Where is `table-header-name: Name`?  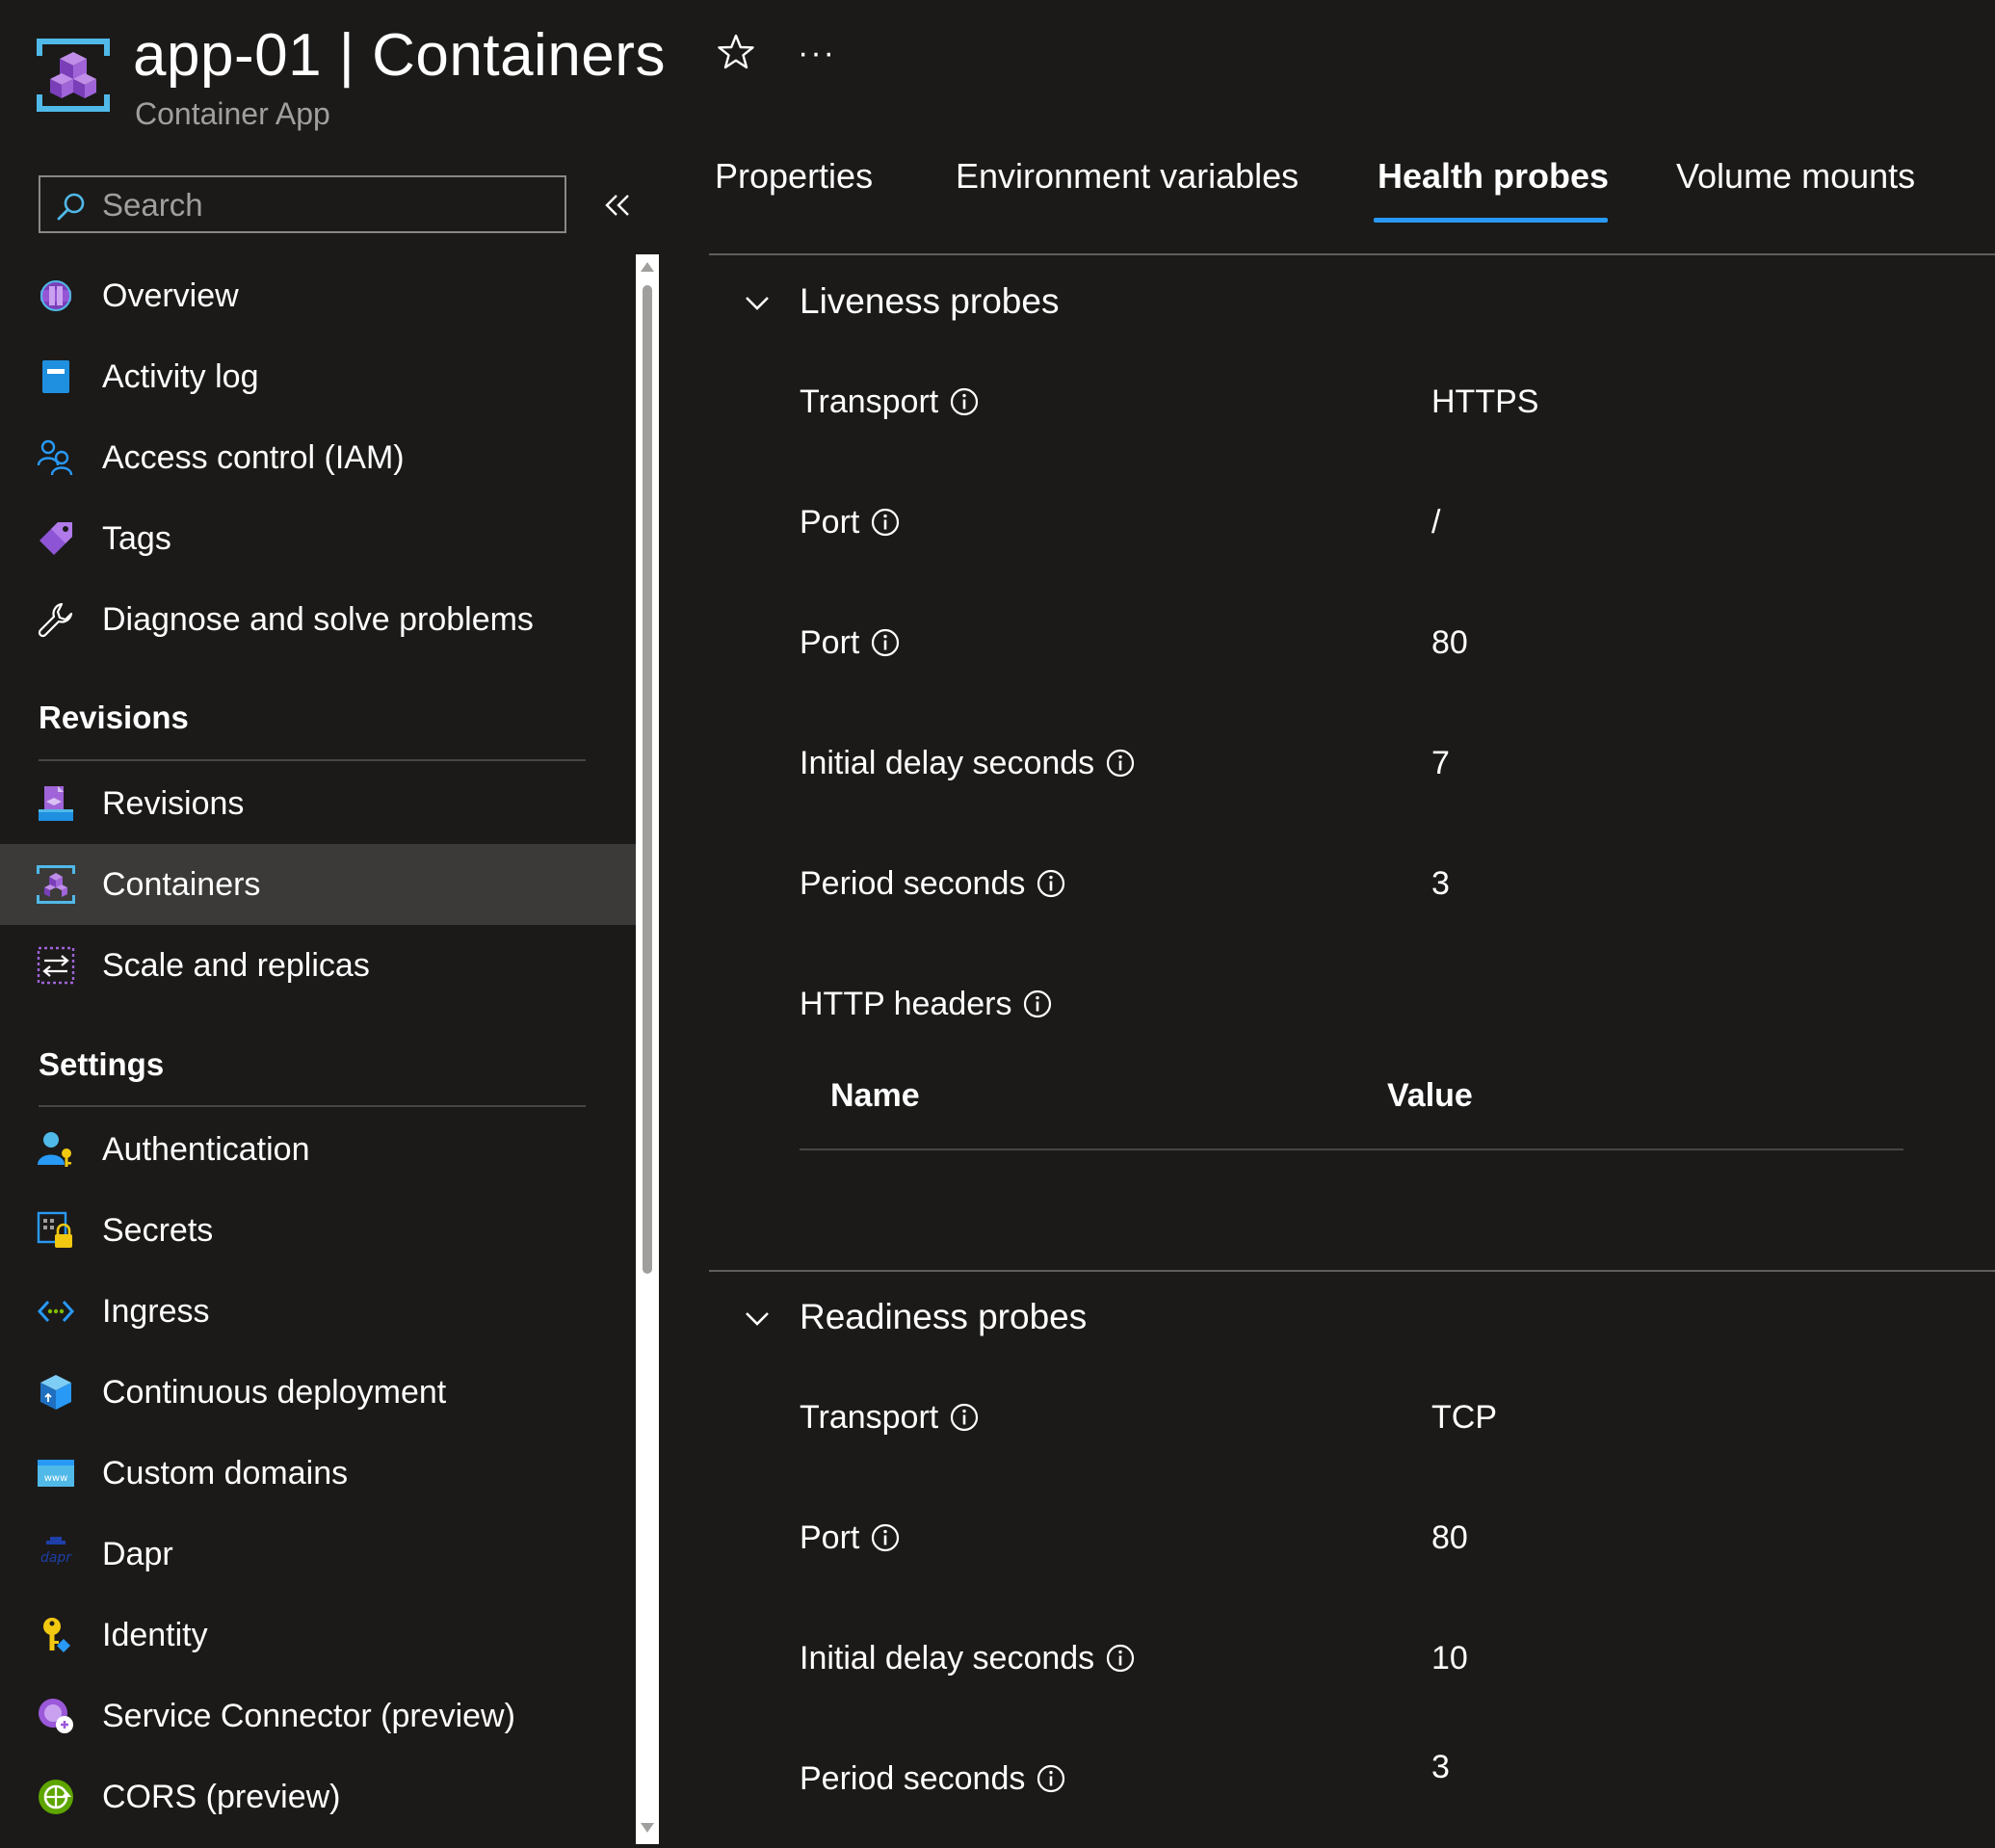
table-header-name: Name is located at coordinates (875, 1095).